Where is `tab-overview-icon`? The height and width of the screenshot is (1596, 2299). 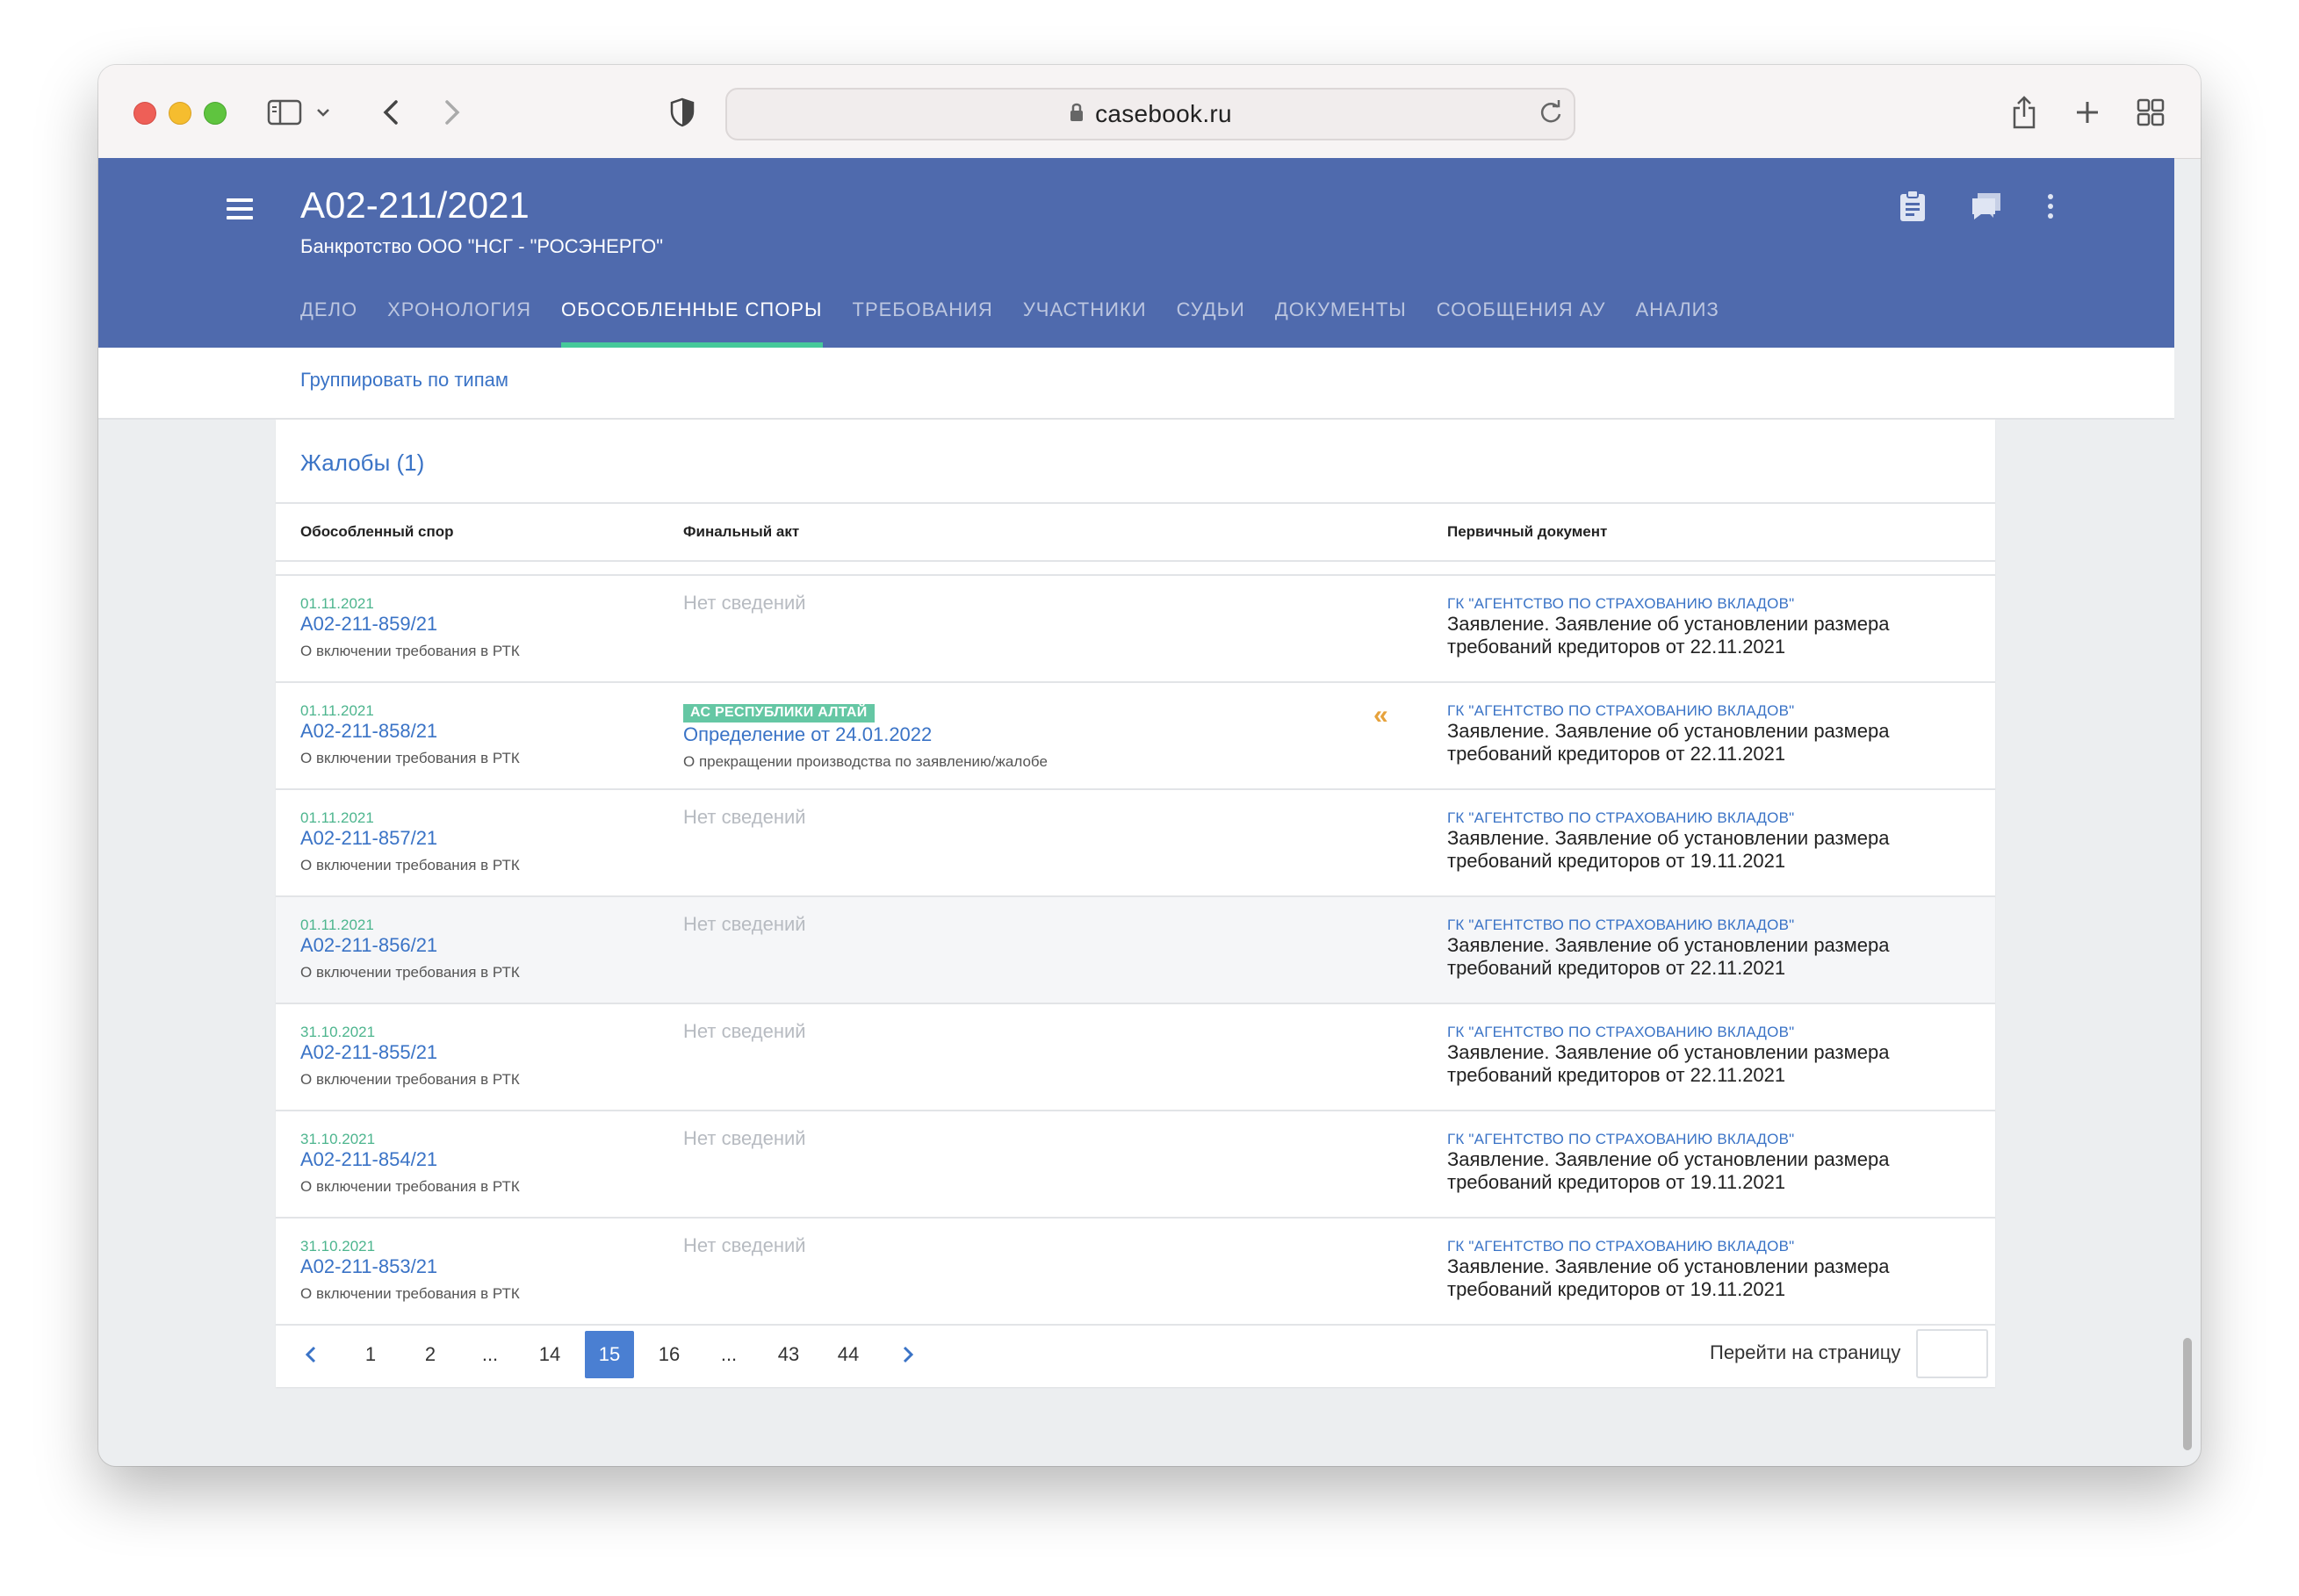 tab-overview-icon is located at coordinates (2151, 112).